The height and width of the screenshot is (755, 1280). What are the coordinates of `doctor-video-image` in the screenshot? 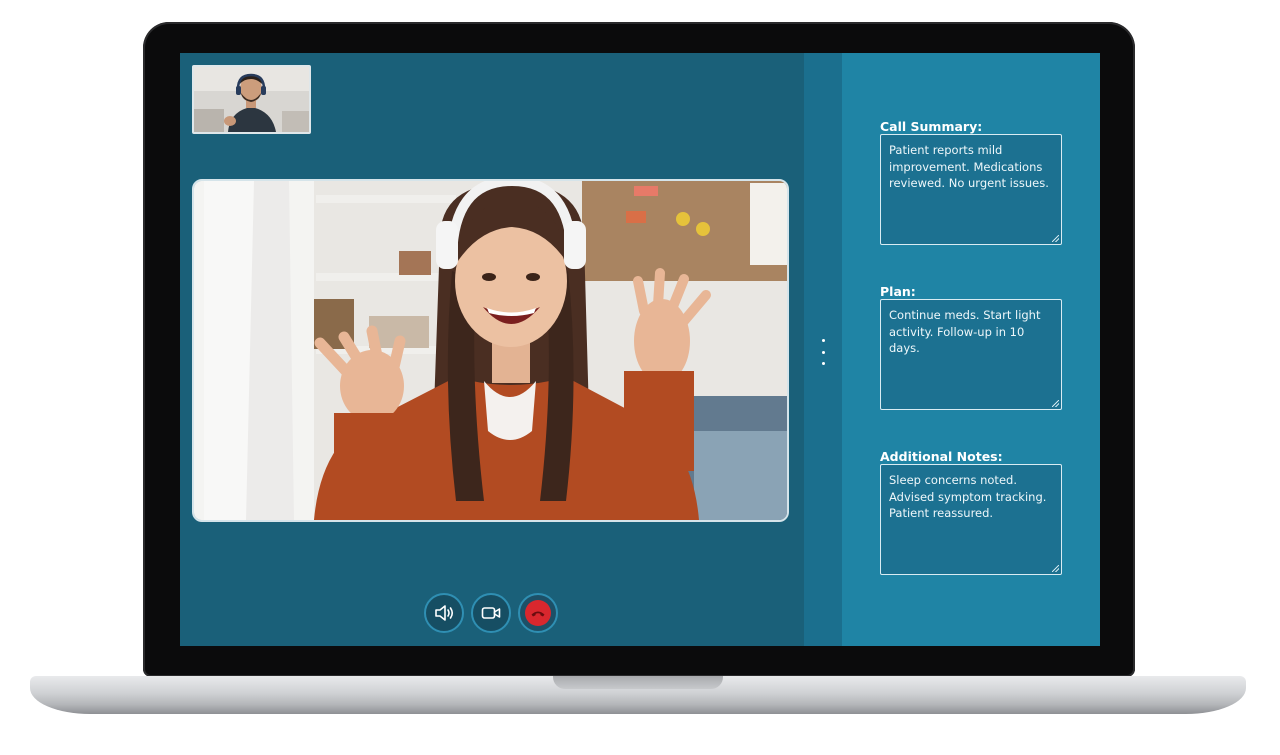 It's located at (251, 99).